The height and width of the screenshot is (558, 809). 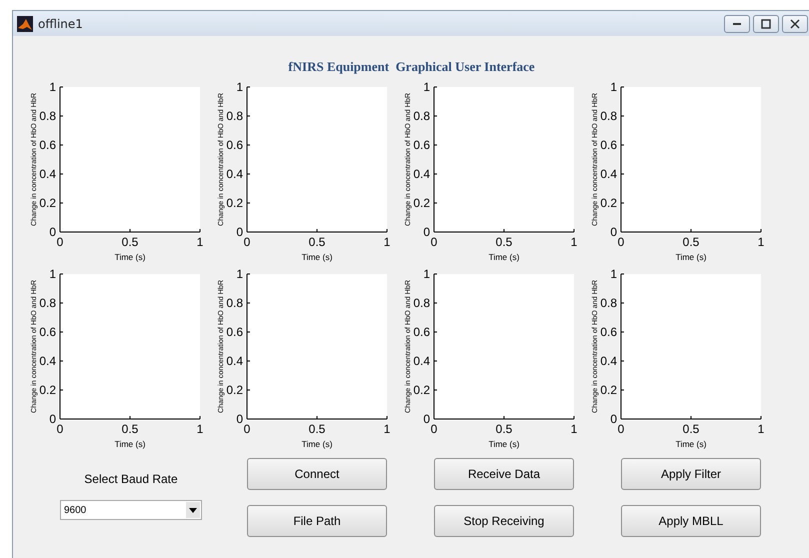 What do you see at coordinates (504, 521) in the screenshot?
I see `action-button: Stop Receiving` at bounding box center [504, 521].